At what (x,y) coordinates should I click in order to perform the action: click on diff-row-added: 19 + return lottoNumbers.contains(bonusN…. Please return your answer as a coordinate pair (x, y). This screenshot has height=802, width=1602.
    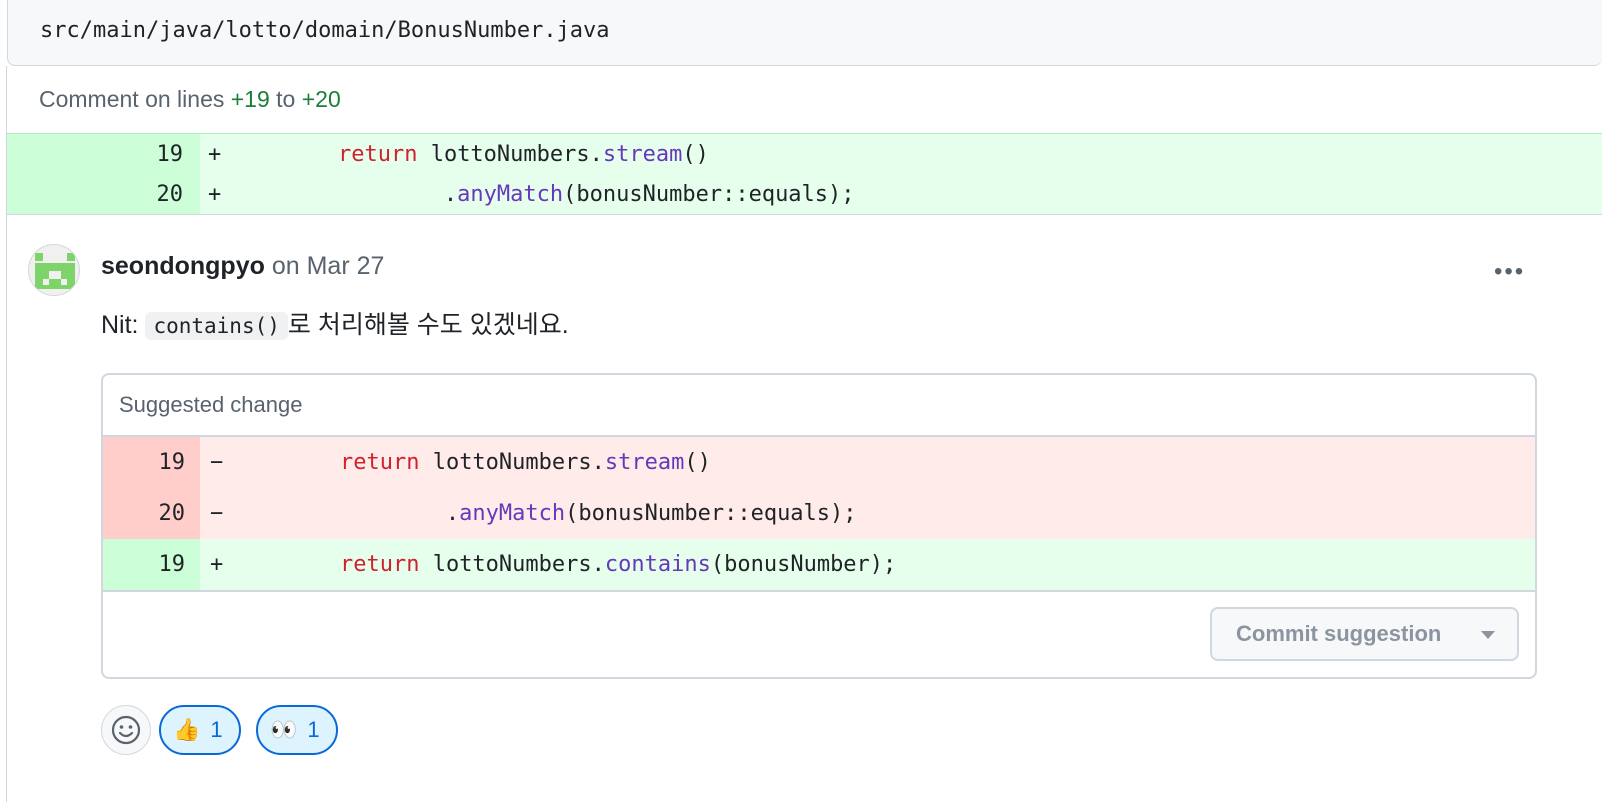
    Looking at the image, I should click on (819, 564).